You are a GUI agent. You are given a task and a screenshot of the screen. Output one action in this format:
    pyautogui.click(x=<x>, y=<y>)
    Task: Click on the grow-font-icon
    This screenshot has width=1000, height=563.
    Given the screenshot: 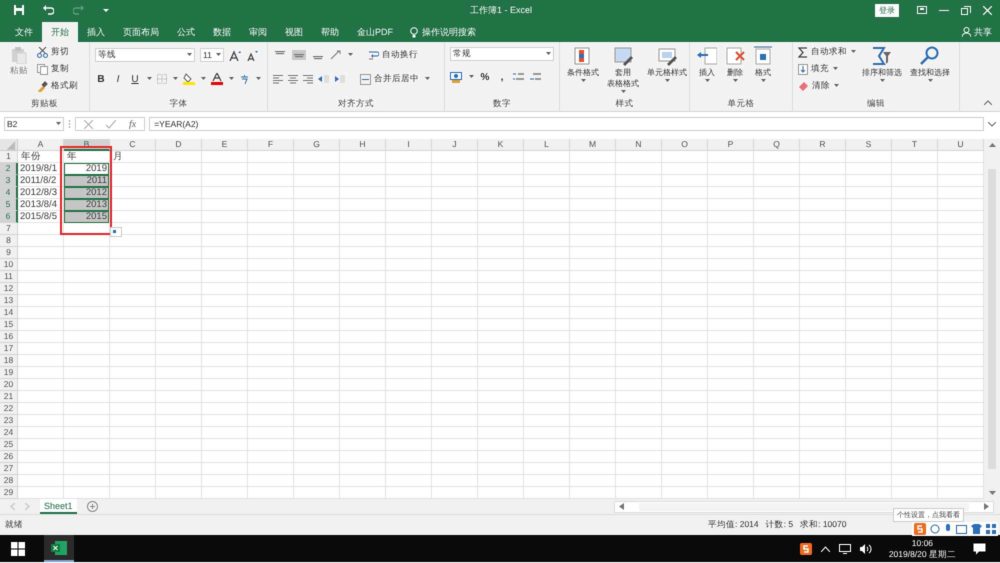 What is the action you would take?
    pyautogui.click(x=235, y=55)
    